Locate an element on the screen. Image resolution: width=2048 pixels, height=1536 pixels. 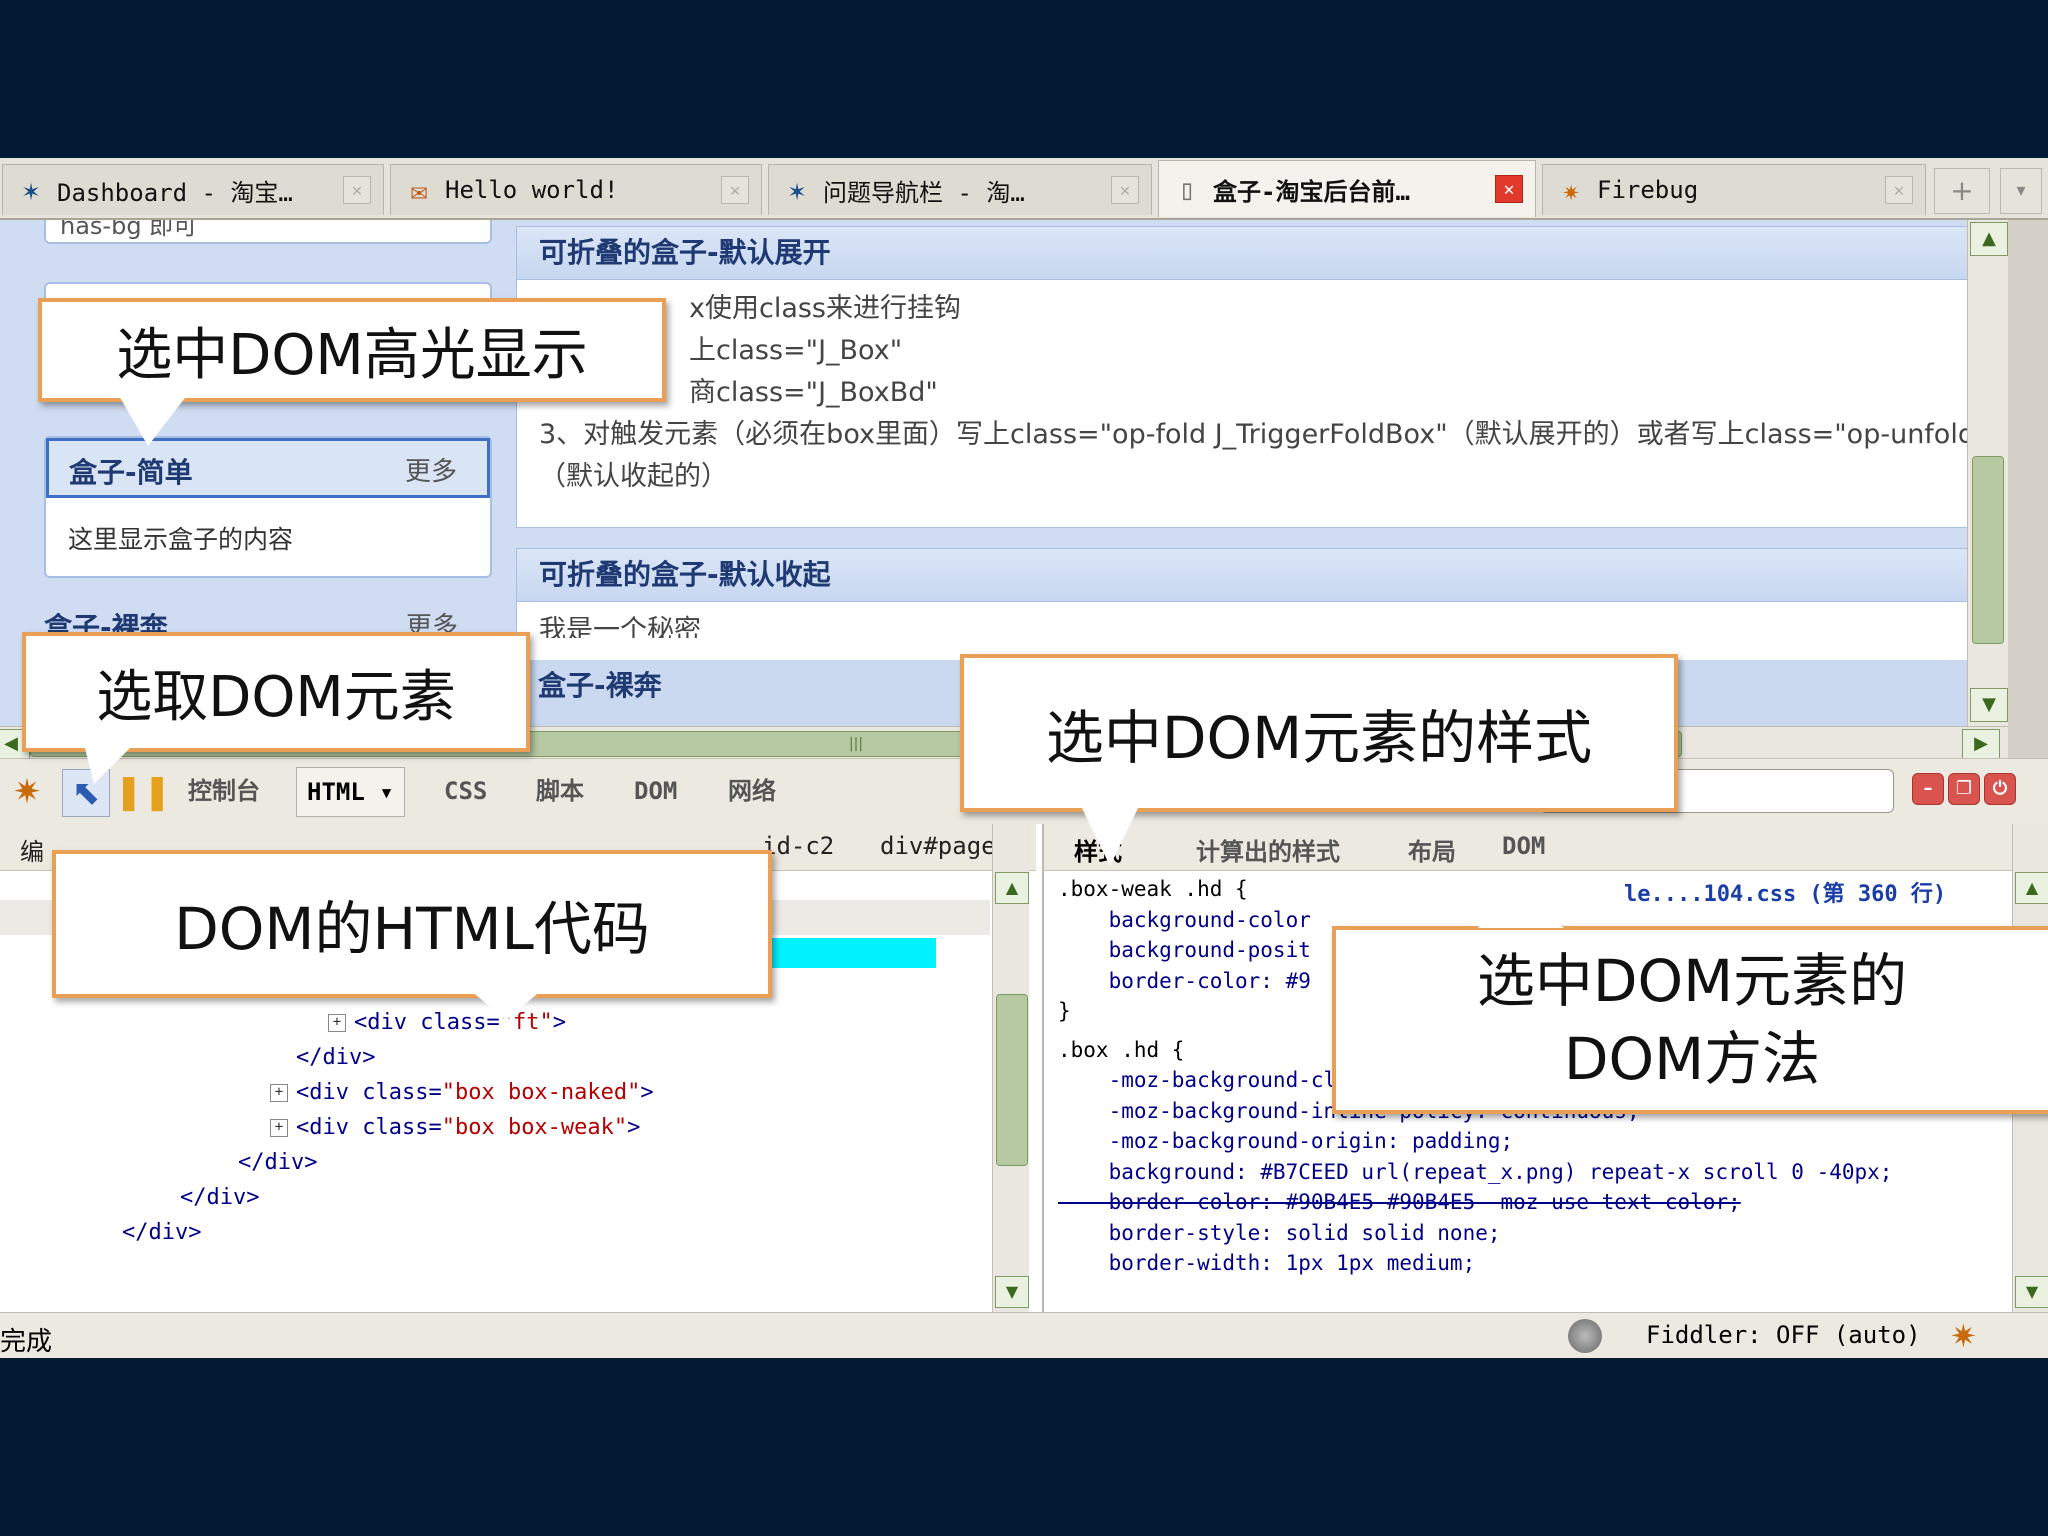
tab-css: CSS is located at coordinates (465, 791).